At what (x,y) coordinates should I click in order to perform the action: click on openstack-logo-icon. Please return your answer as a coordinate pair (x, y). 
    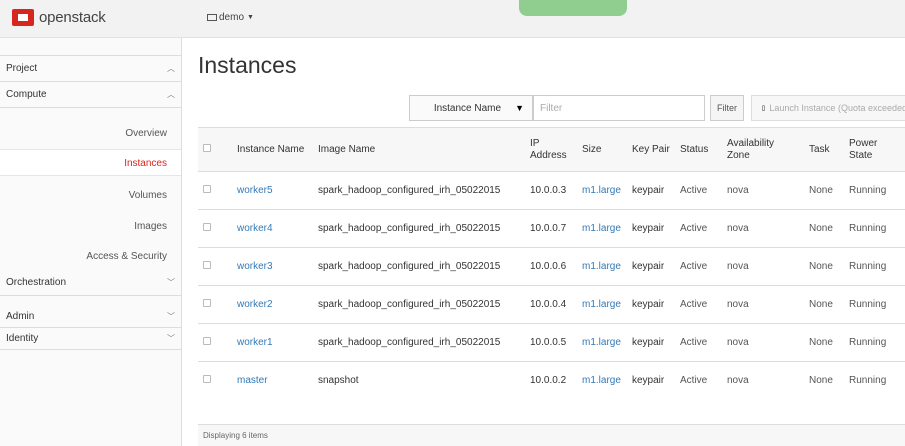
    Looking at the image, I should click on (23, 17).